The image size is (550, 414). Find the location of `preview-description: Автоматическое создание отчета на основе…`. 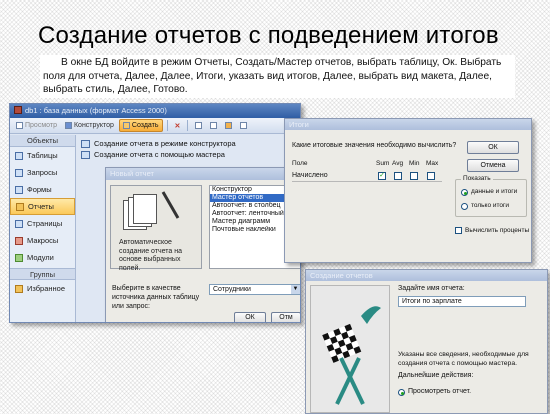

preview-description: Автоматическое создание отчета на основе… is located at coordinates (151, 255).